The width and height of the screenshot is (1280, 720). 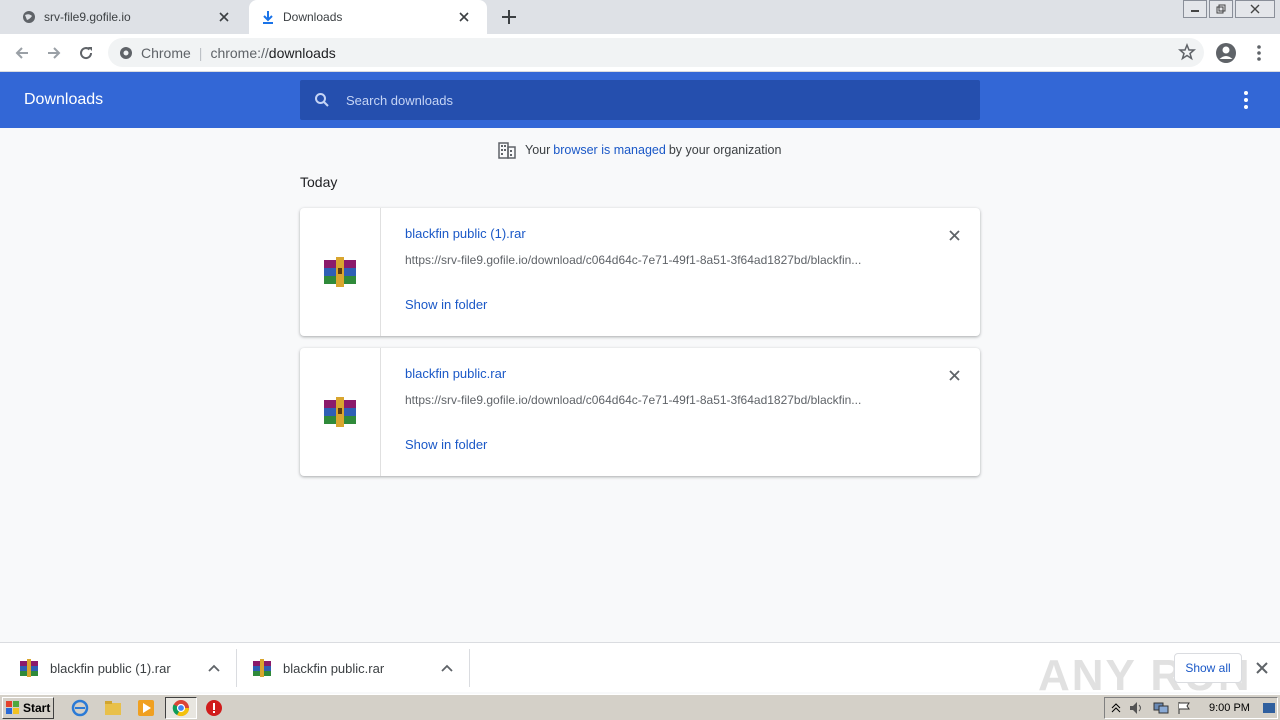 What do you see at coordinates (646, 100) in the screenshot?
I see `search-input` at bounding box center [646, 100].